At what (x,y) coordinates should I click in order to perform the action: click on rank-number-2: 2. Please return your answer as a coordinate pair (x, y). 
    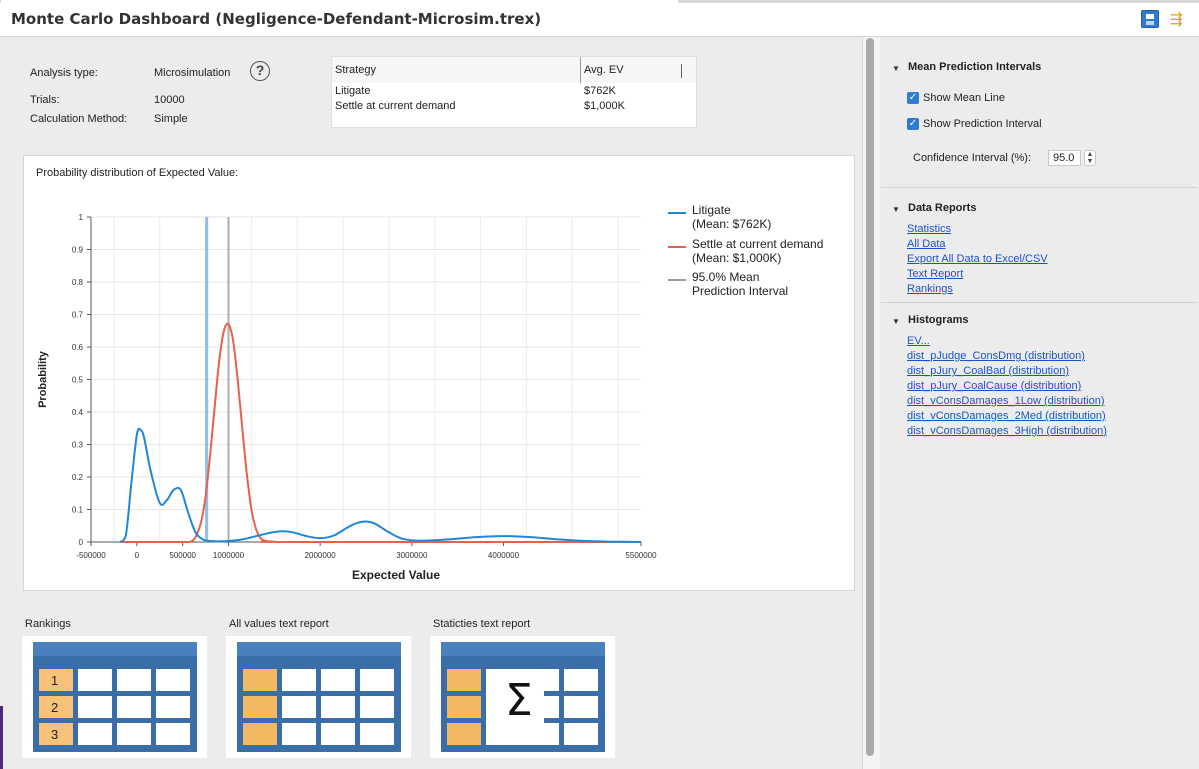
    Looking at the image, I should click on (55, 707).